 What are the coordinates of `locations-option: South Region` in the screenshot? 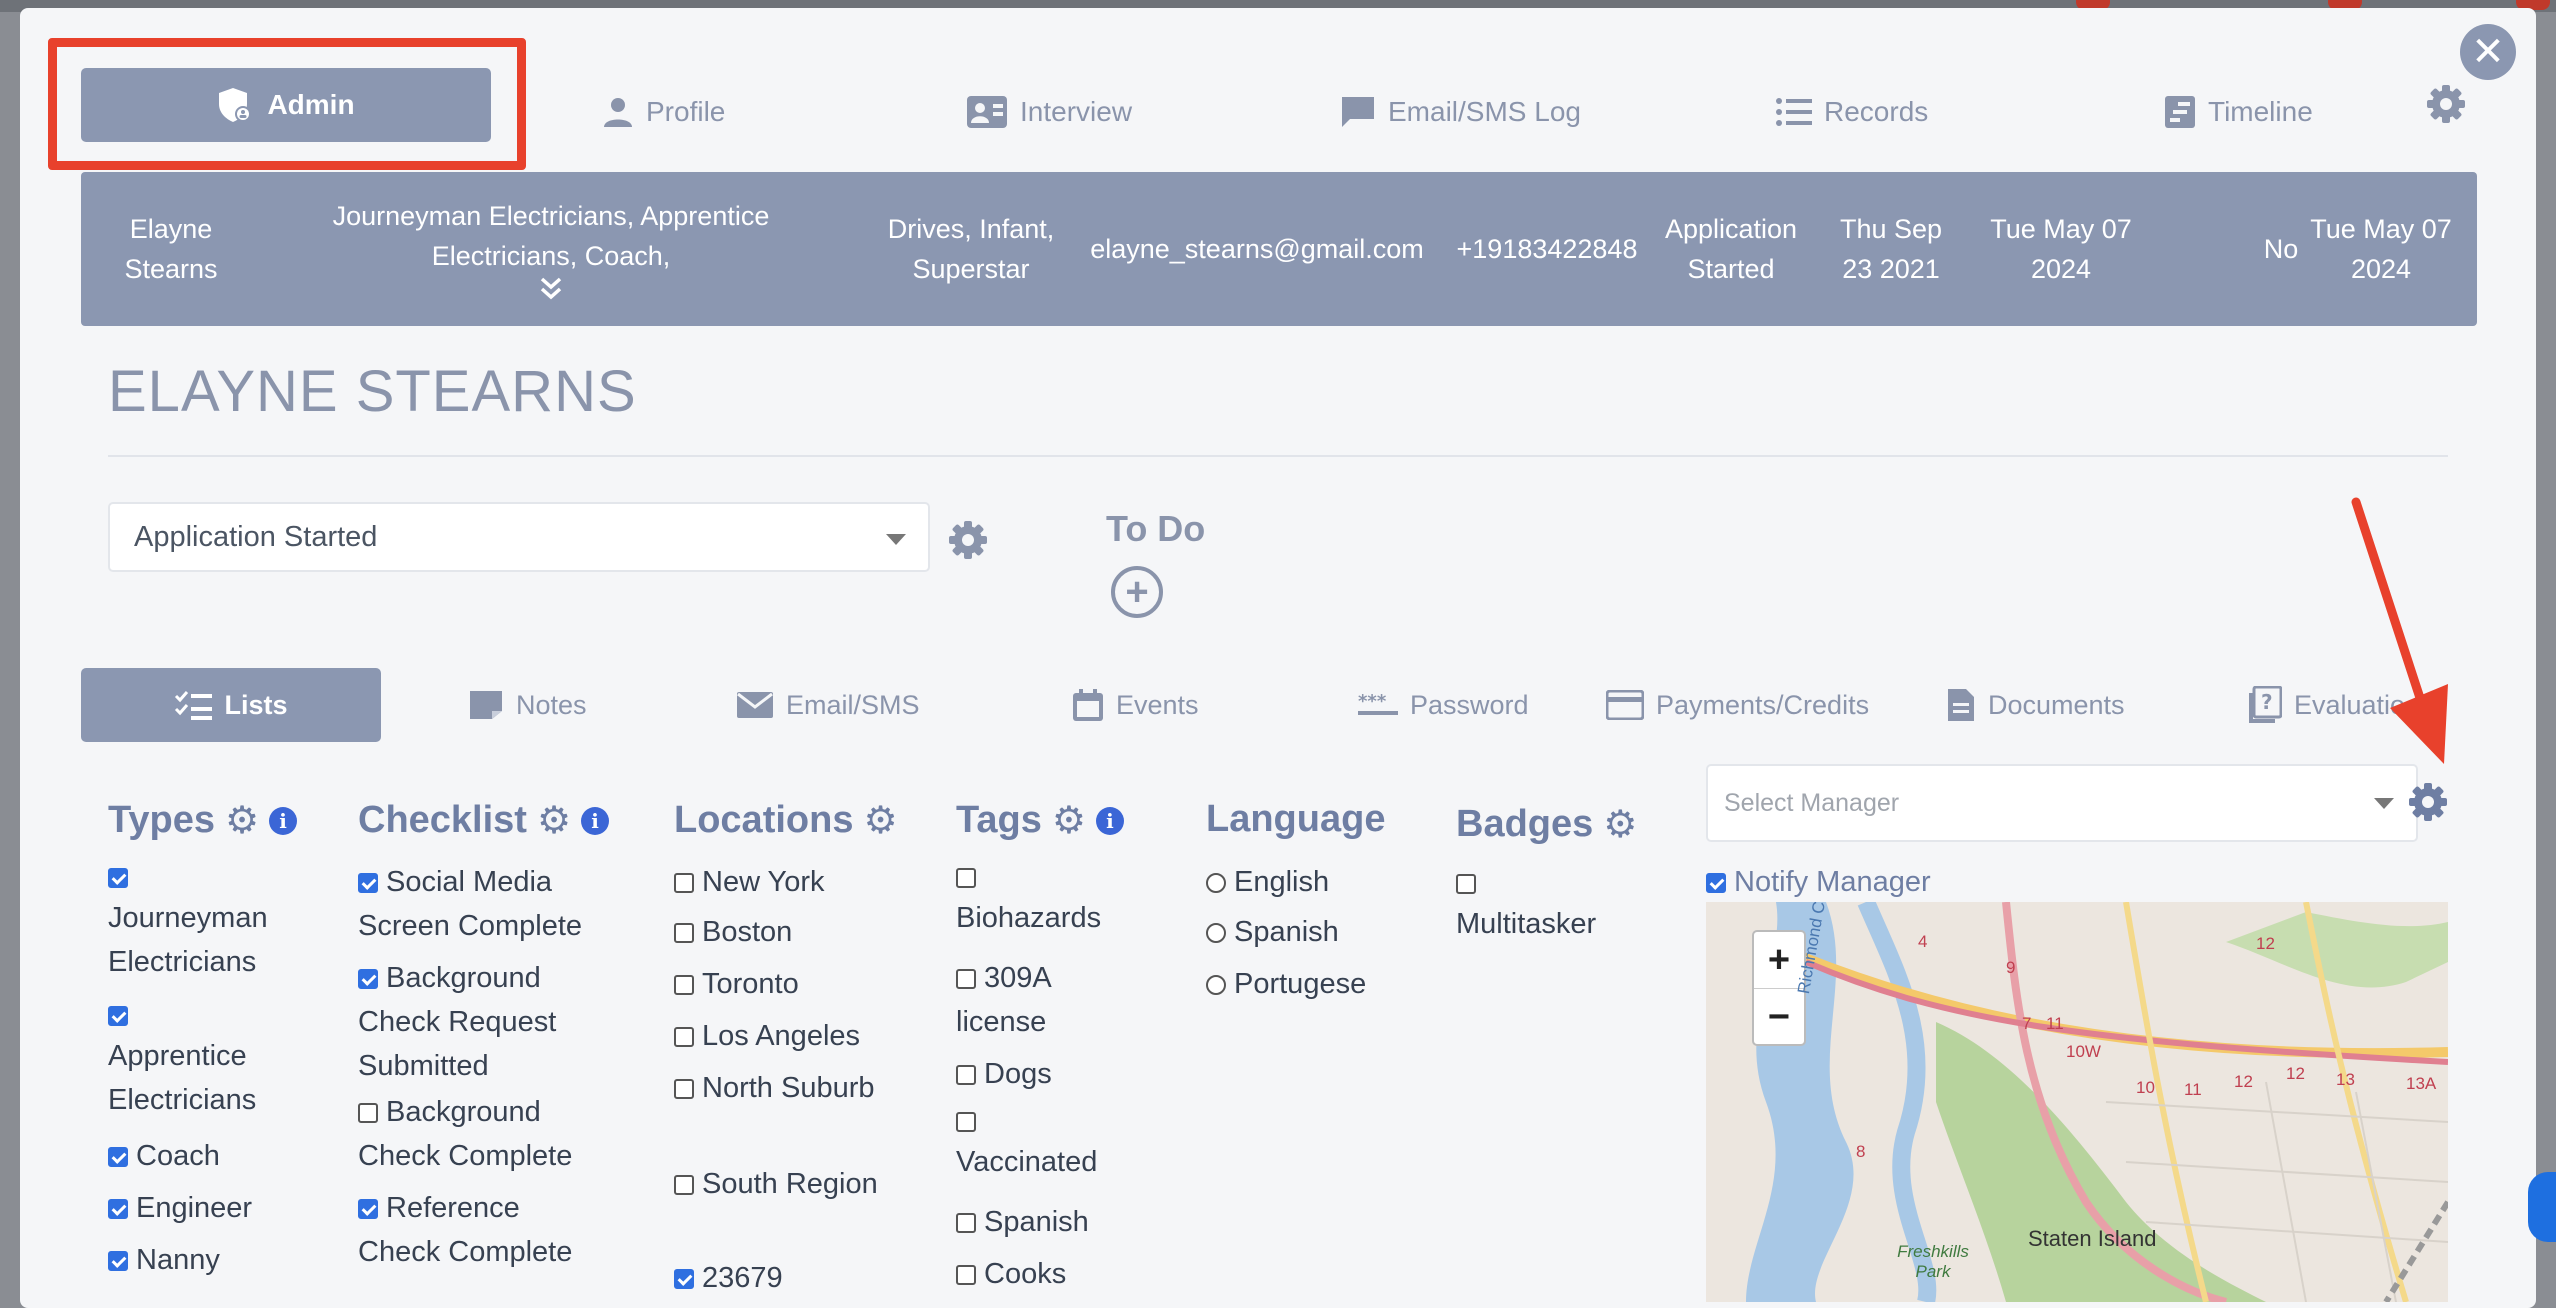 It's located at (789, 1184).